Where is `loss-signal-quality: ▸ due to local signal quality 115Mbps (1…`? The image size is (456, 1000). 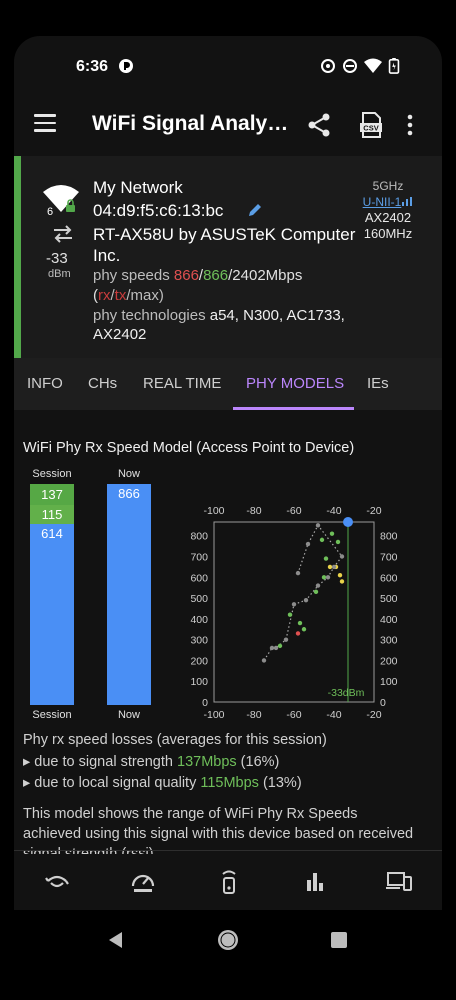
loss-signal-quality: ▸ due to local signal quality 115Mbps (1… is located at coordinates (162, 783).